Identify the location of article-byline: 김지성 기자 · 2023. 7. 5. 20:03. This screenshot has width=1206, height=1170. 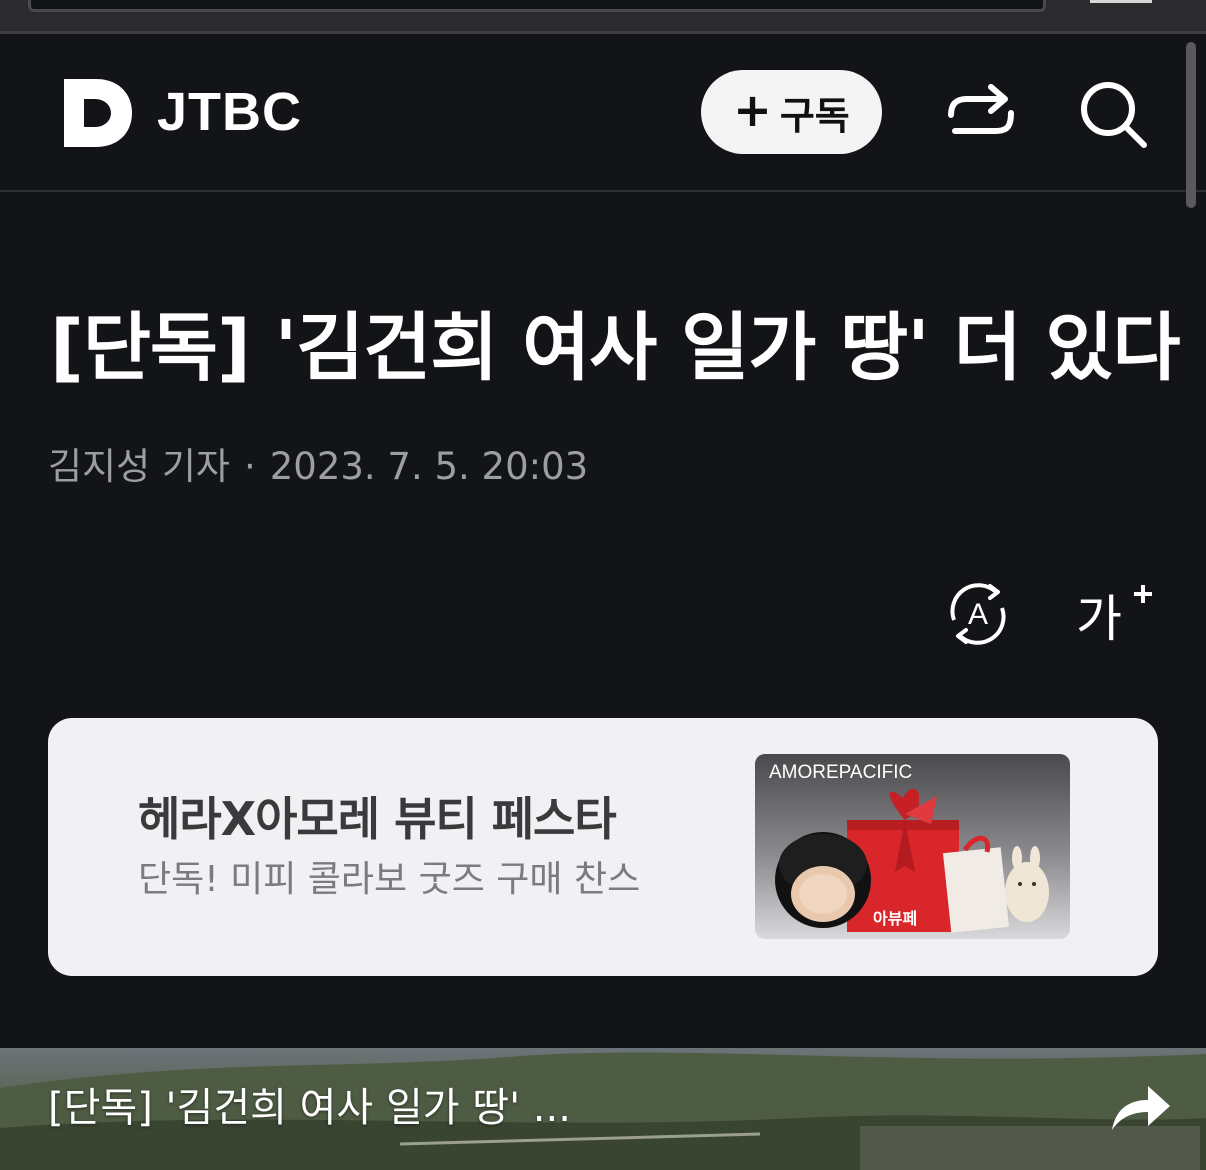
(318, 467).